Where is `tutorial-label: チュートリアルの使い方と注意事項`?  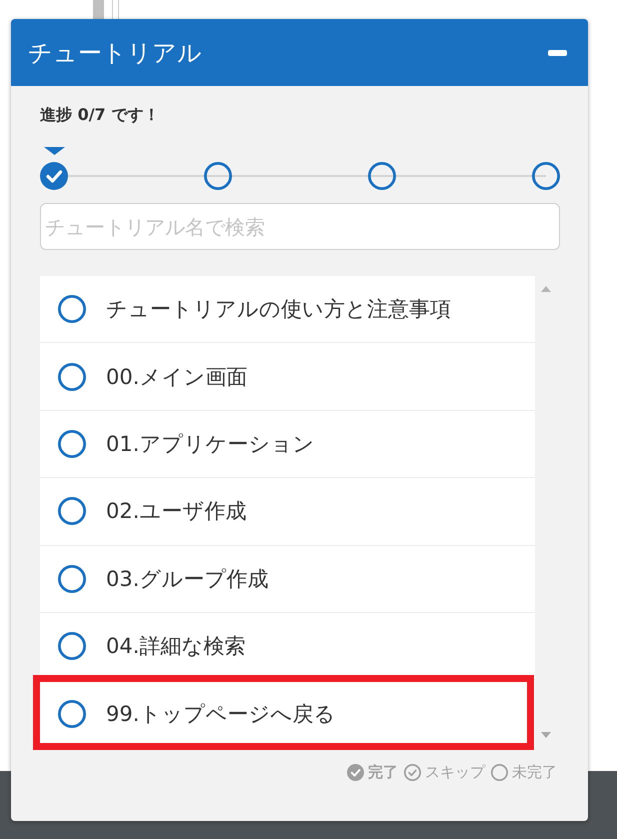
tutorial-label: チュートリアルの使い方と注意事項 is located at coordinates (278, 310).